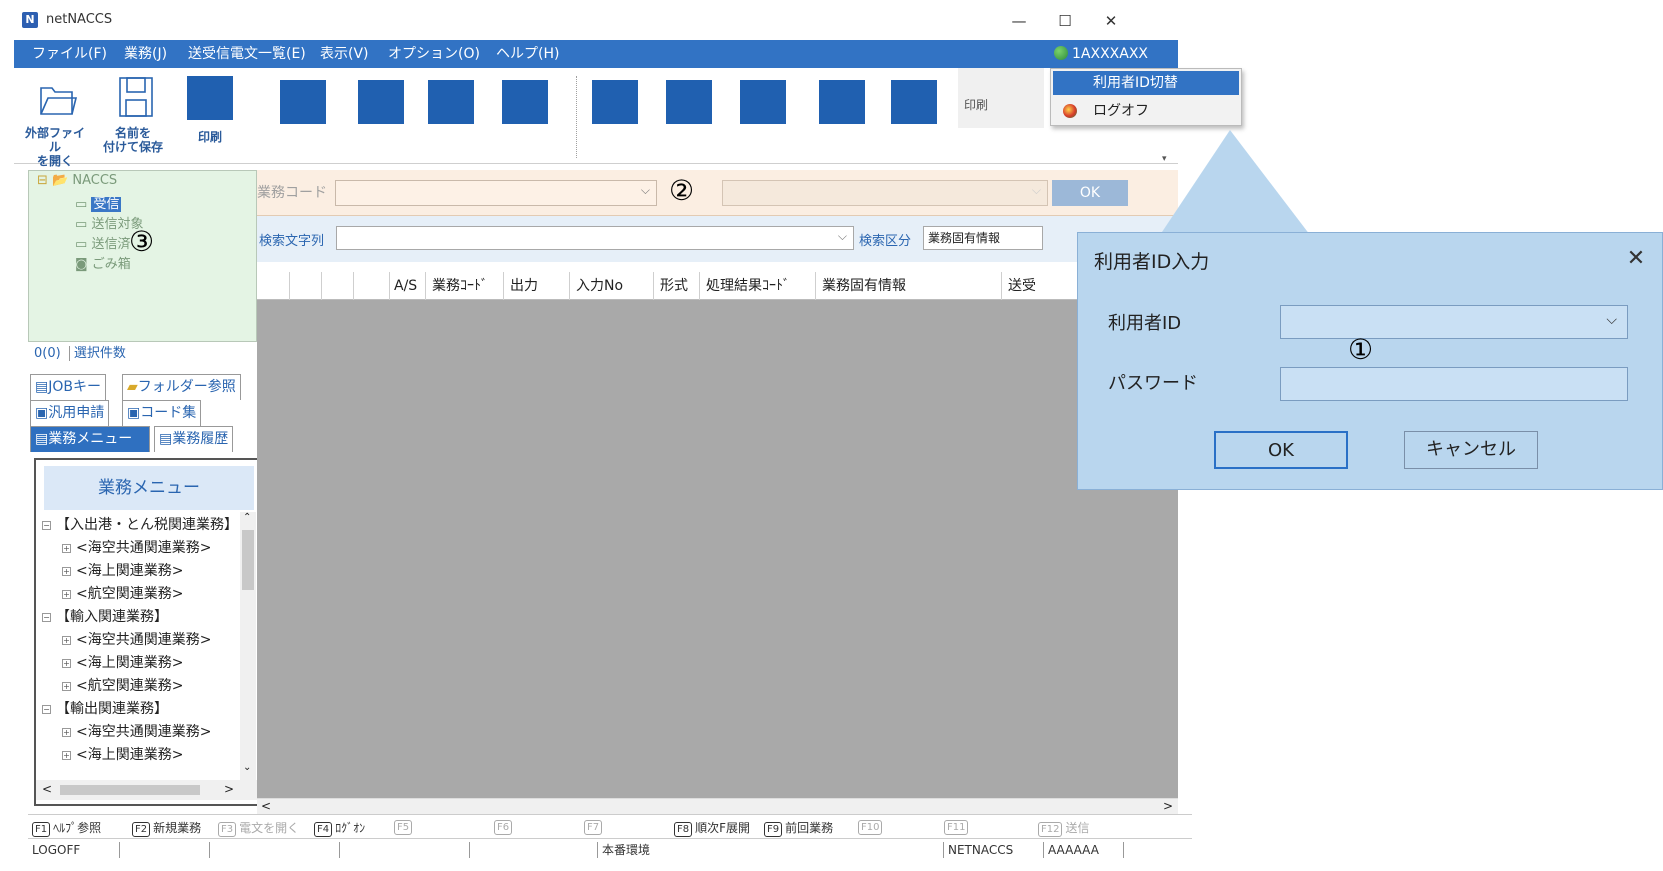 The width and height of the screenshot is (1663, 871). Describe the element at coordinates (525, 102) in the screenshot. I see `toolbar-button-7-icon` at that location.